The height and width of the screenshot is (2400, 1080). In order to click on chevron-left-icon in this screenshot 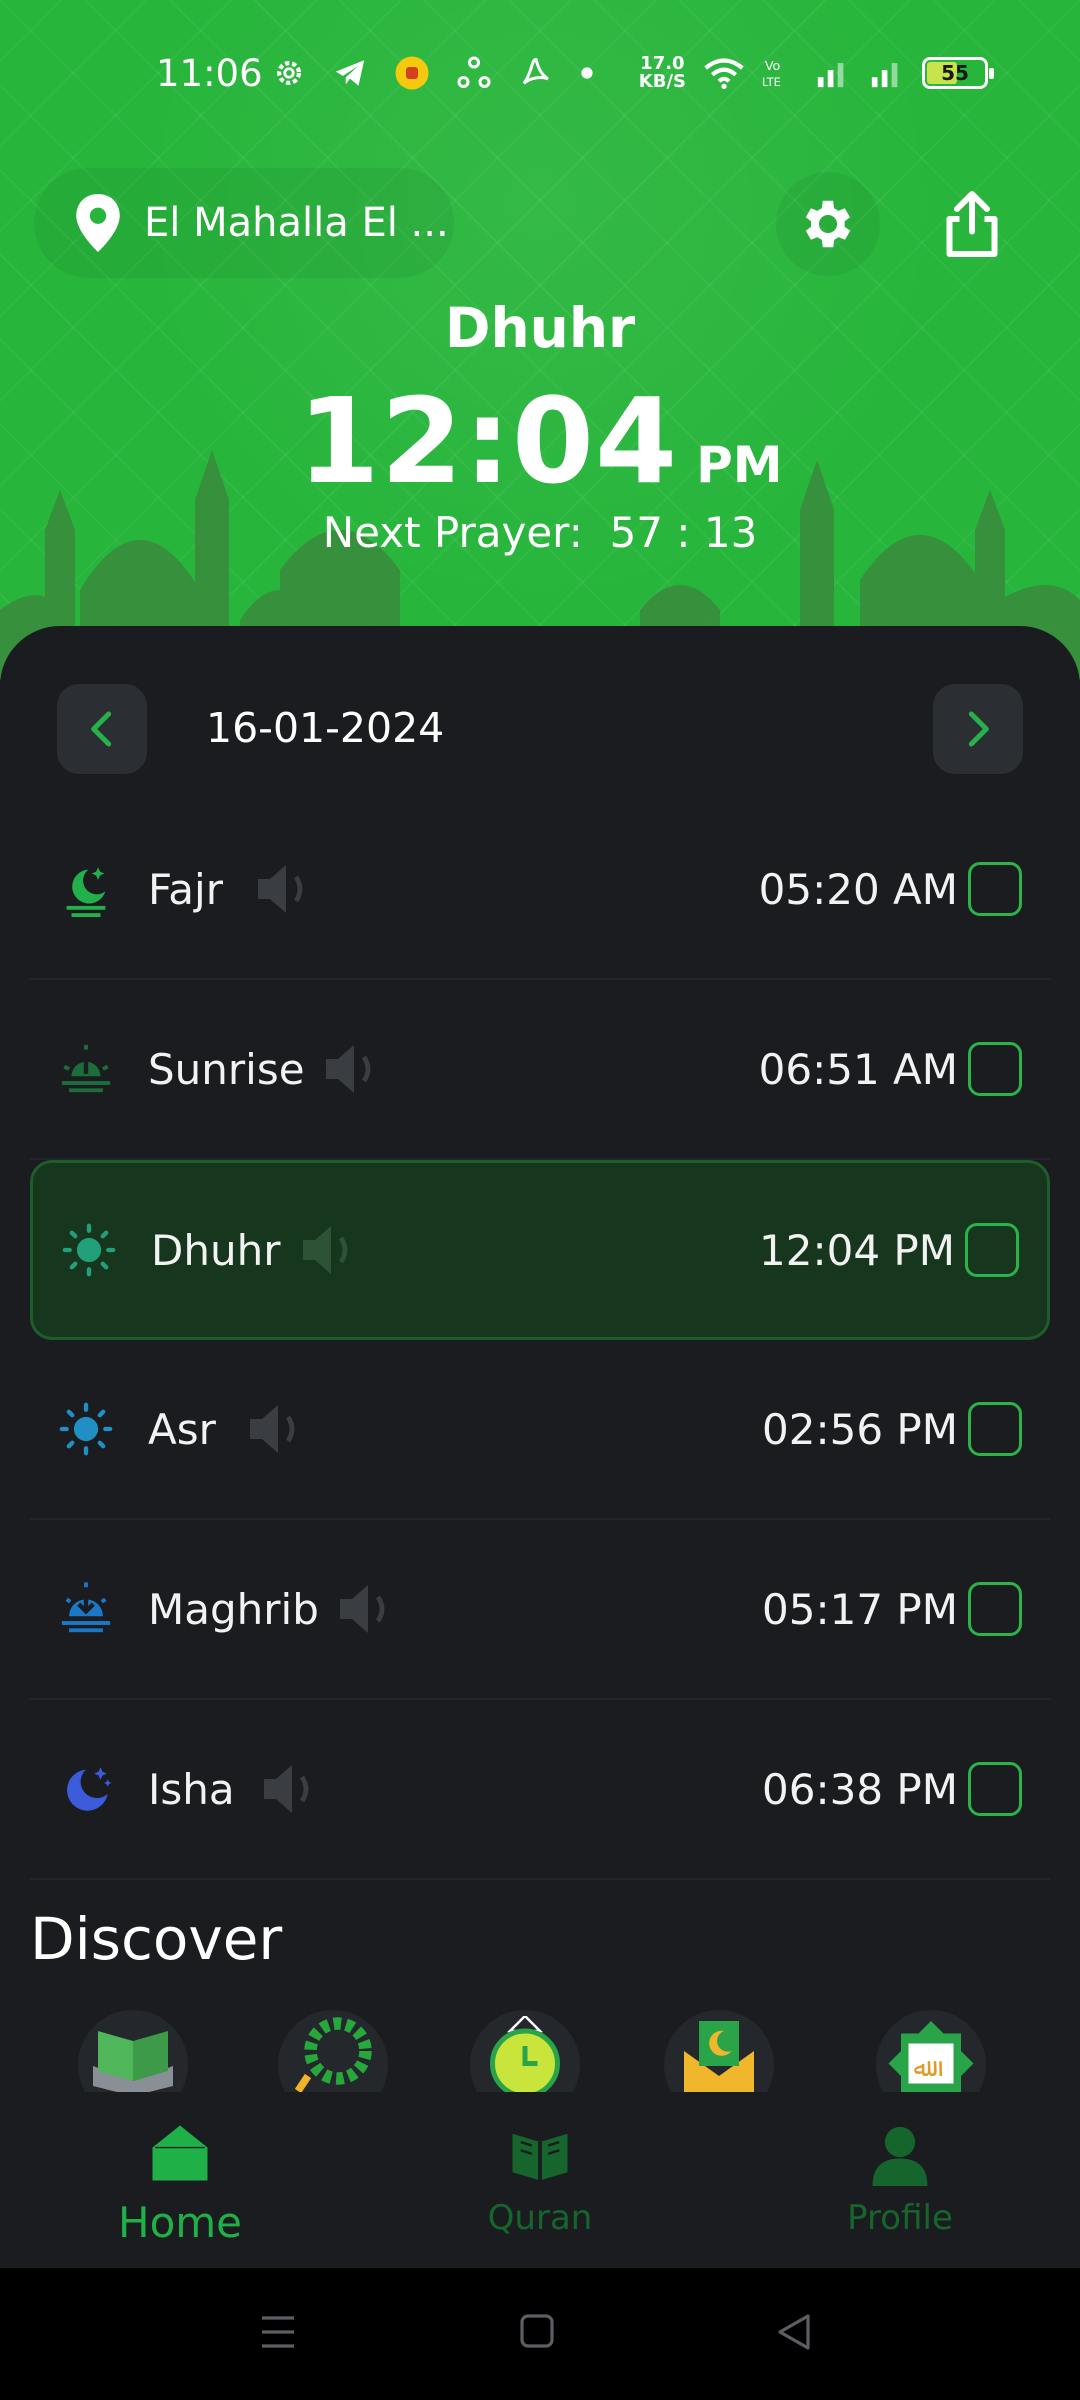, I will do `click(101, 729)`.